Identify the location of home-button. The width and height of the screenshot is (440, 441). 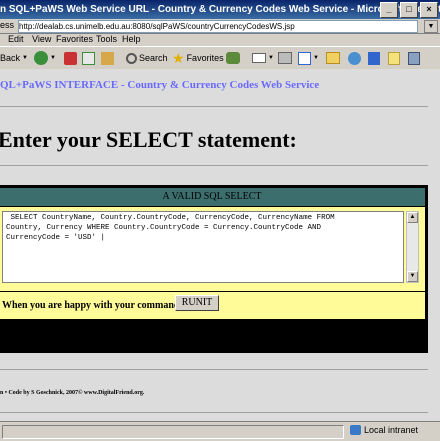
(107, 58).